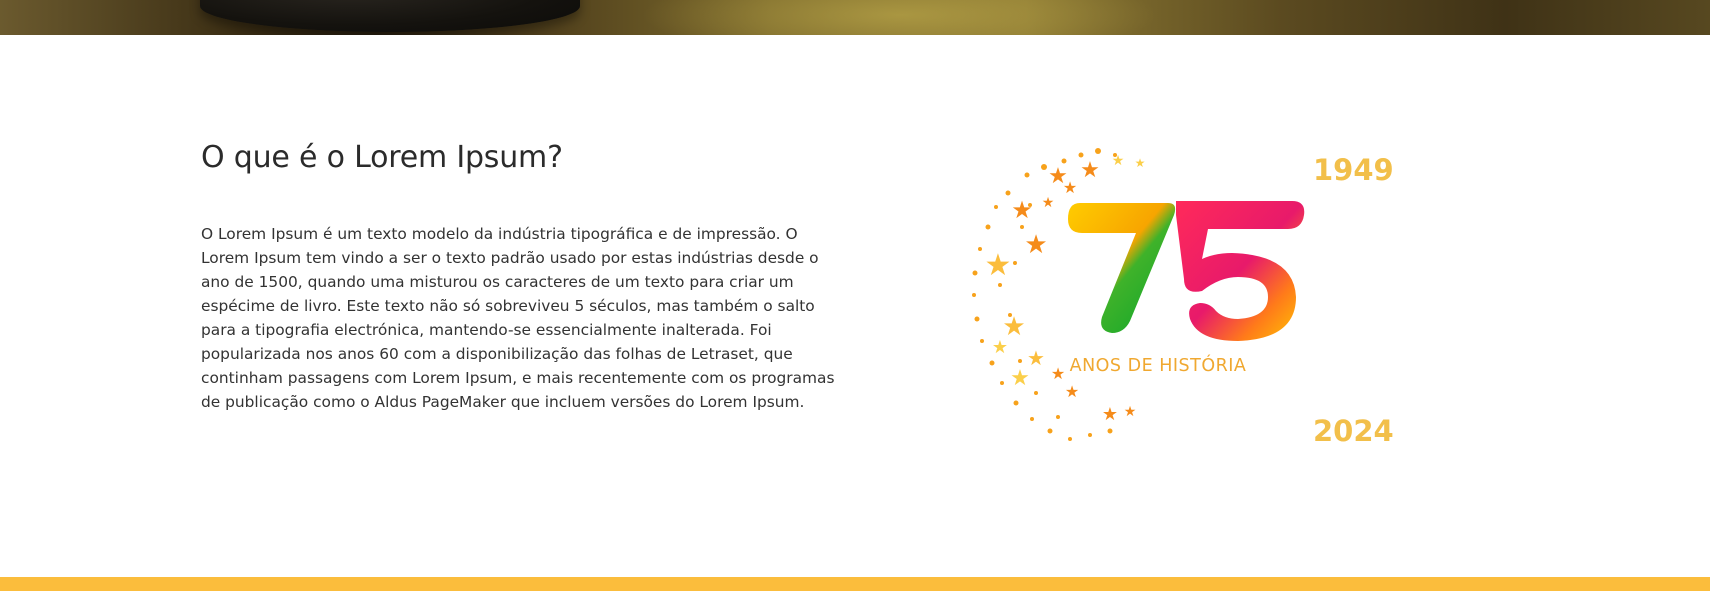 The height and width of the screenshot is (591, 1710). What do you see at coordinates (1158, 365) in the screenshot?
I see `logo-caption: ANOS DE HISTÓRIA` at bounding box center [1158, 365].